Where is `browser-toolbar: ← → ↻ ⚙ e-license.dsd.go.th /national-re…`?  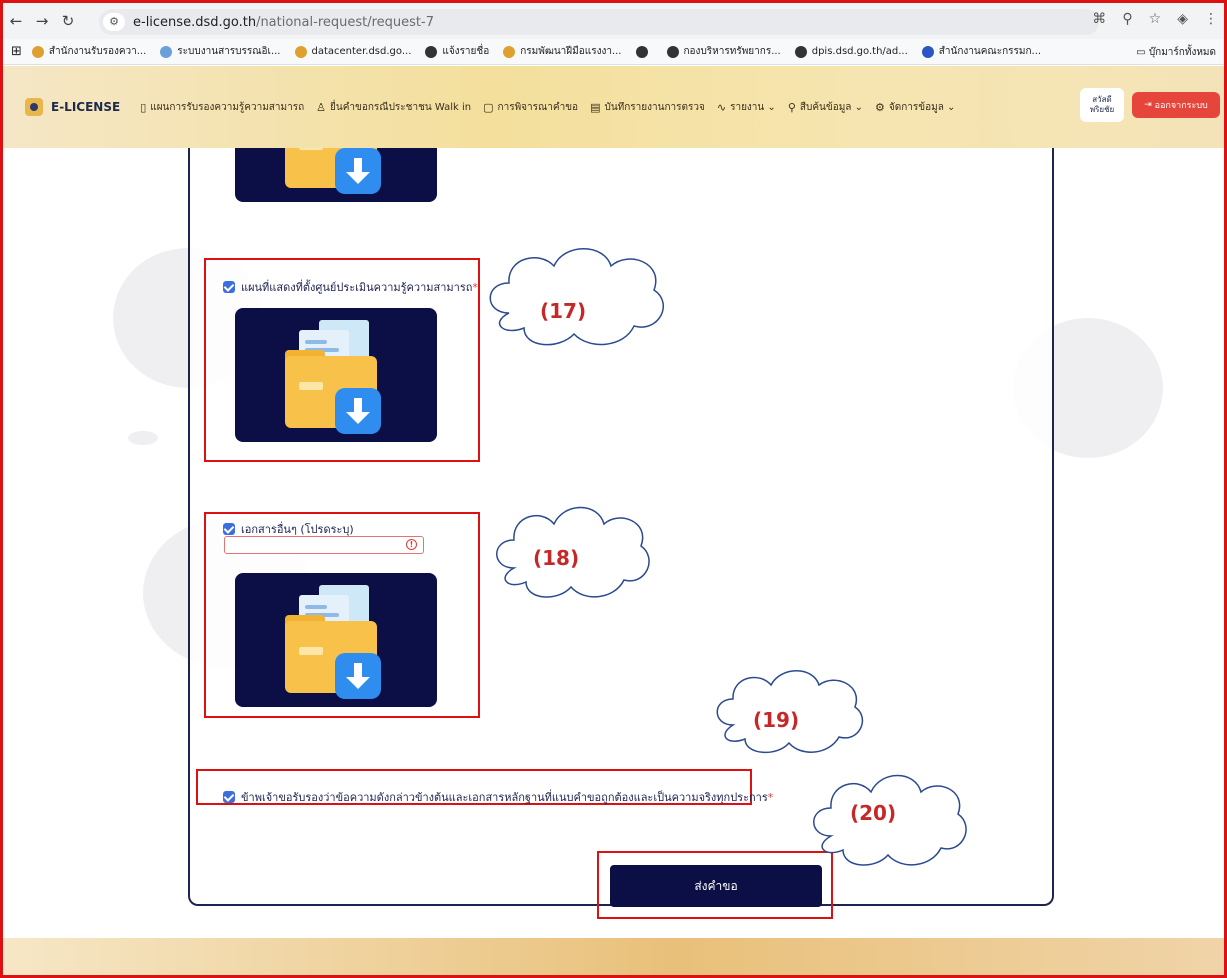 browser-toolbar: ← → ↻ ⚙ e-license.dsd.go.th /national-re… is located at coordinates (613, 21).